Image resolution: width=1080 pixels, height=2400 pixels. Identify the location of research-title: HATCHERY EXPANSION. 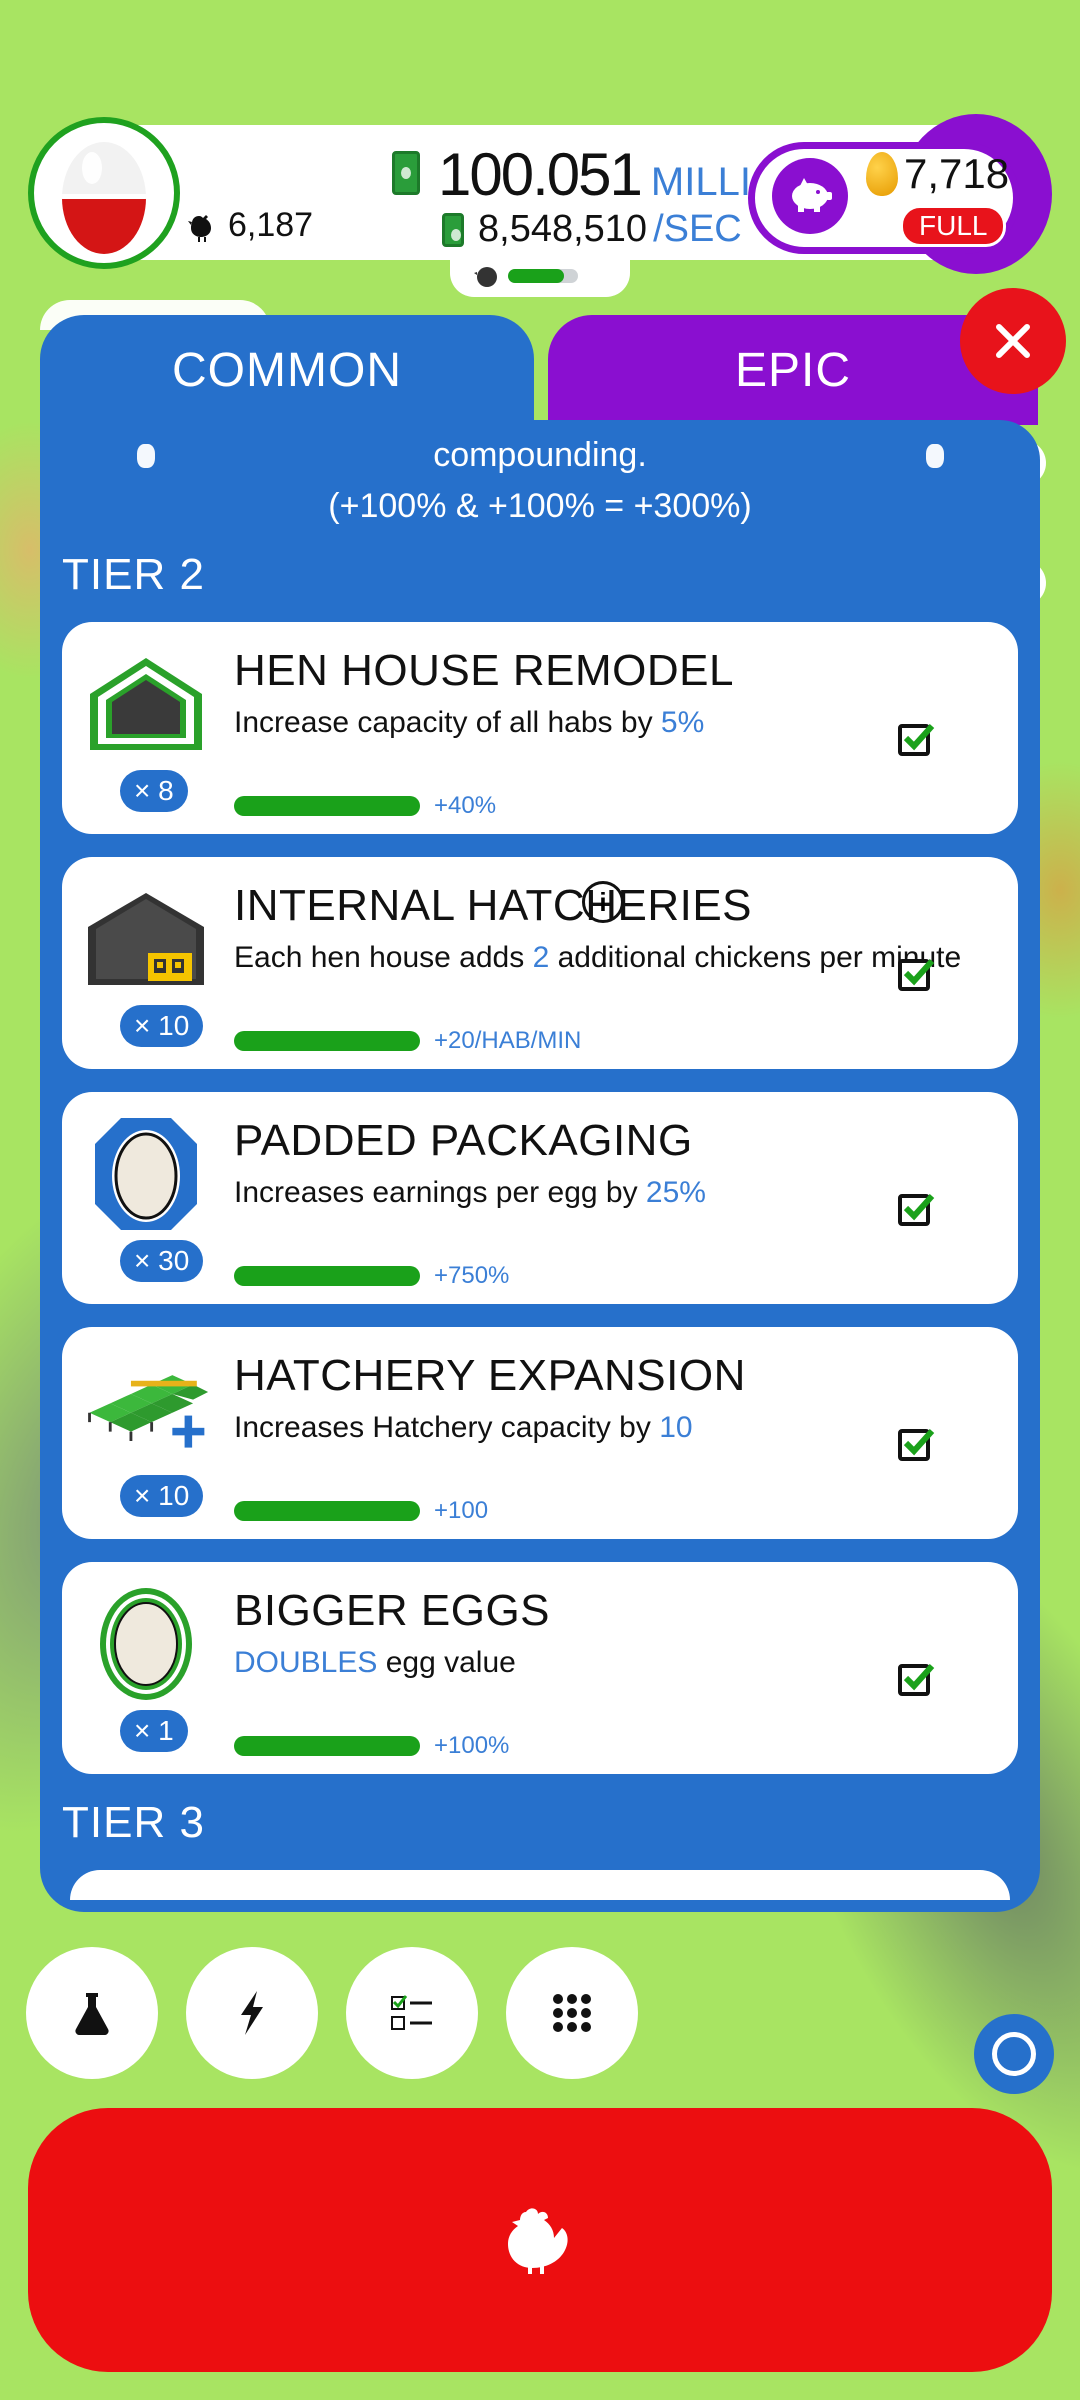
(490, 1375).